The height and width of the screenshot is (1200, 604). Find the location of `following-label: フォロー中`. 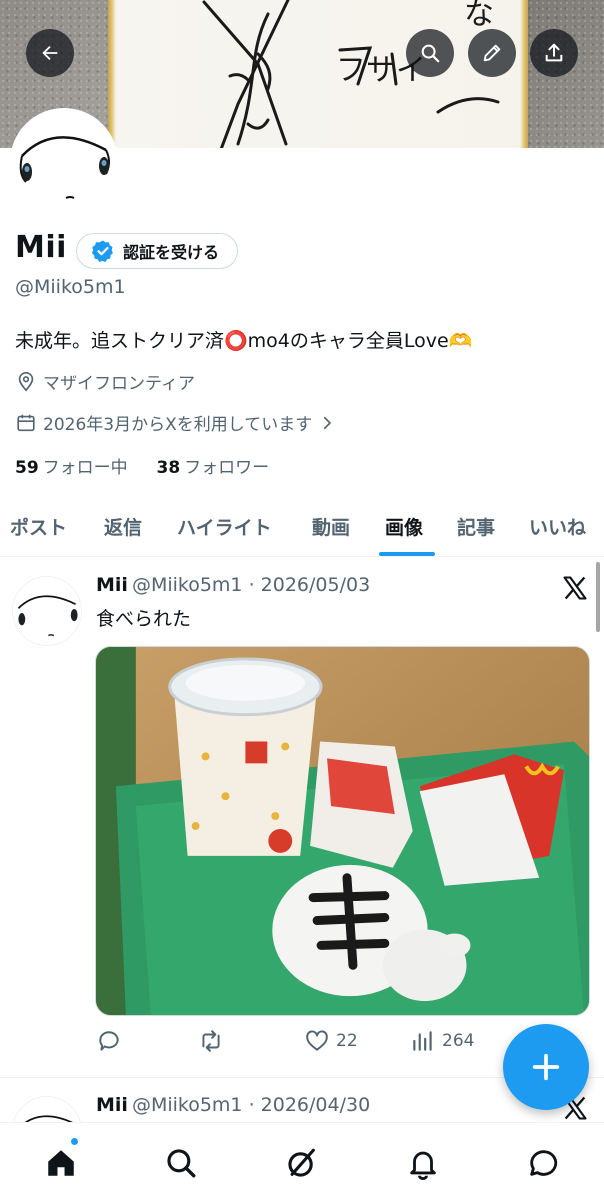

following-label: フォロー中 is located at coordinates (85, 468).